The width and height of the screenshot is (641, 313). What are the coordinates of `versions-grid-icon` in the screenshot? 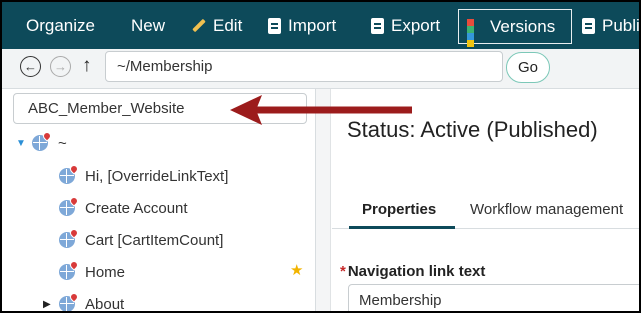 It's located at (475, 32).